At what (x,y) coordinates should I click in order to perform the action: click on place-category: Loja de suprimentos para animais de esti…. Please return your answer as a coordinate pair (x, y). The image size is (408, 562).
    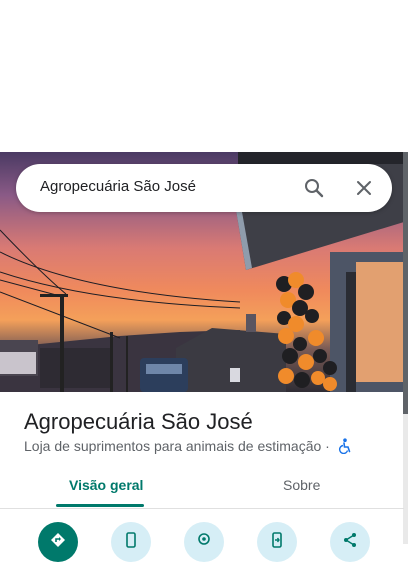
    Looking at the image, I should click on (172, 446).